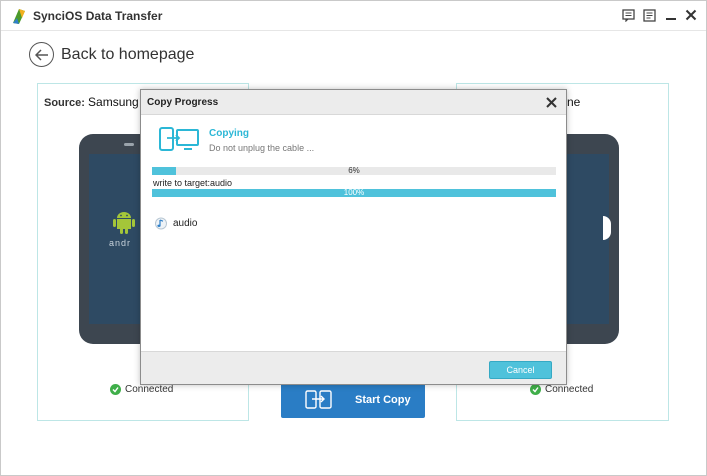 The height and width of the screenshot is (476, 707). I want to click on close-icon, so click(691, 15).